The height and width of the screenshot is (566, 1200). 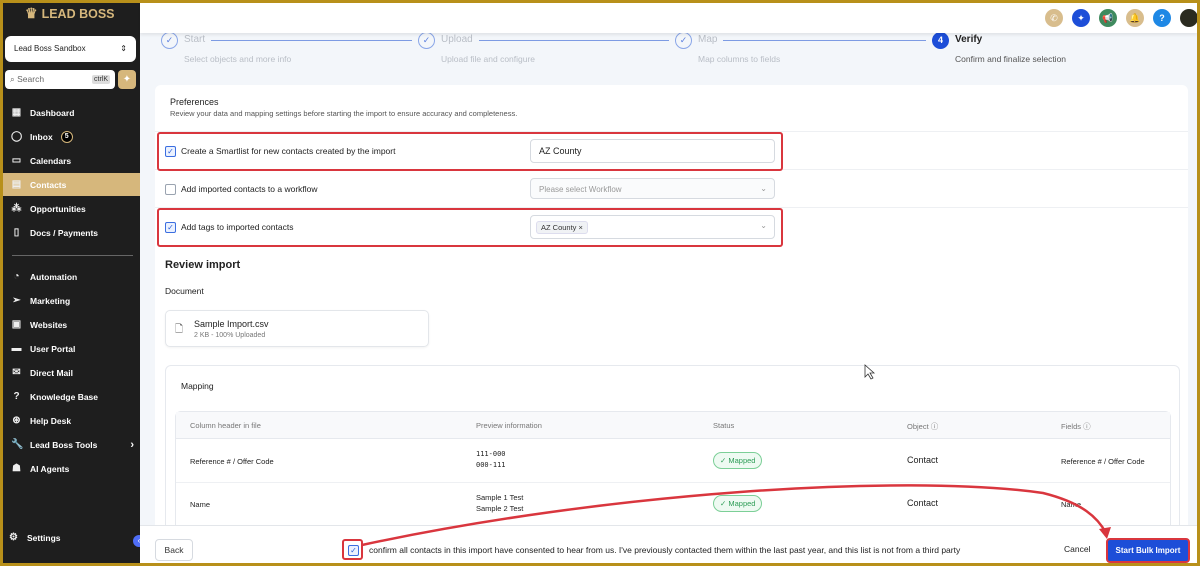 What do you see at coordinates (51, 372) in the screenshot?
I see `sidebar-item-label: Direct Mail` at bounding box center [51, 372].